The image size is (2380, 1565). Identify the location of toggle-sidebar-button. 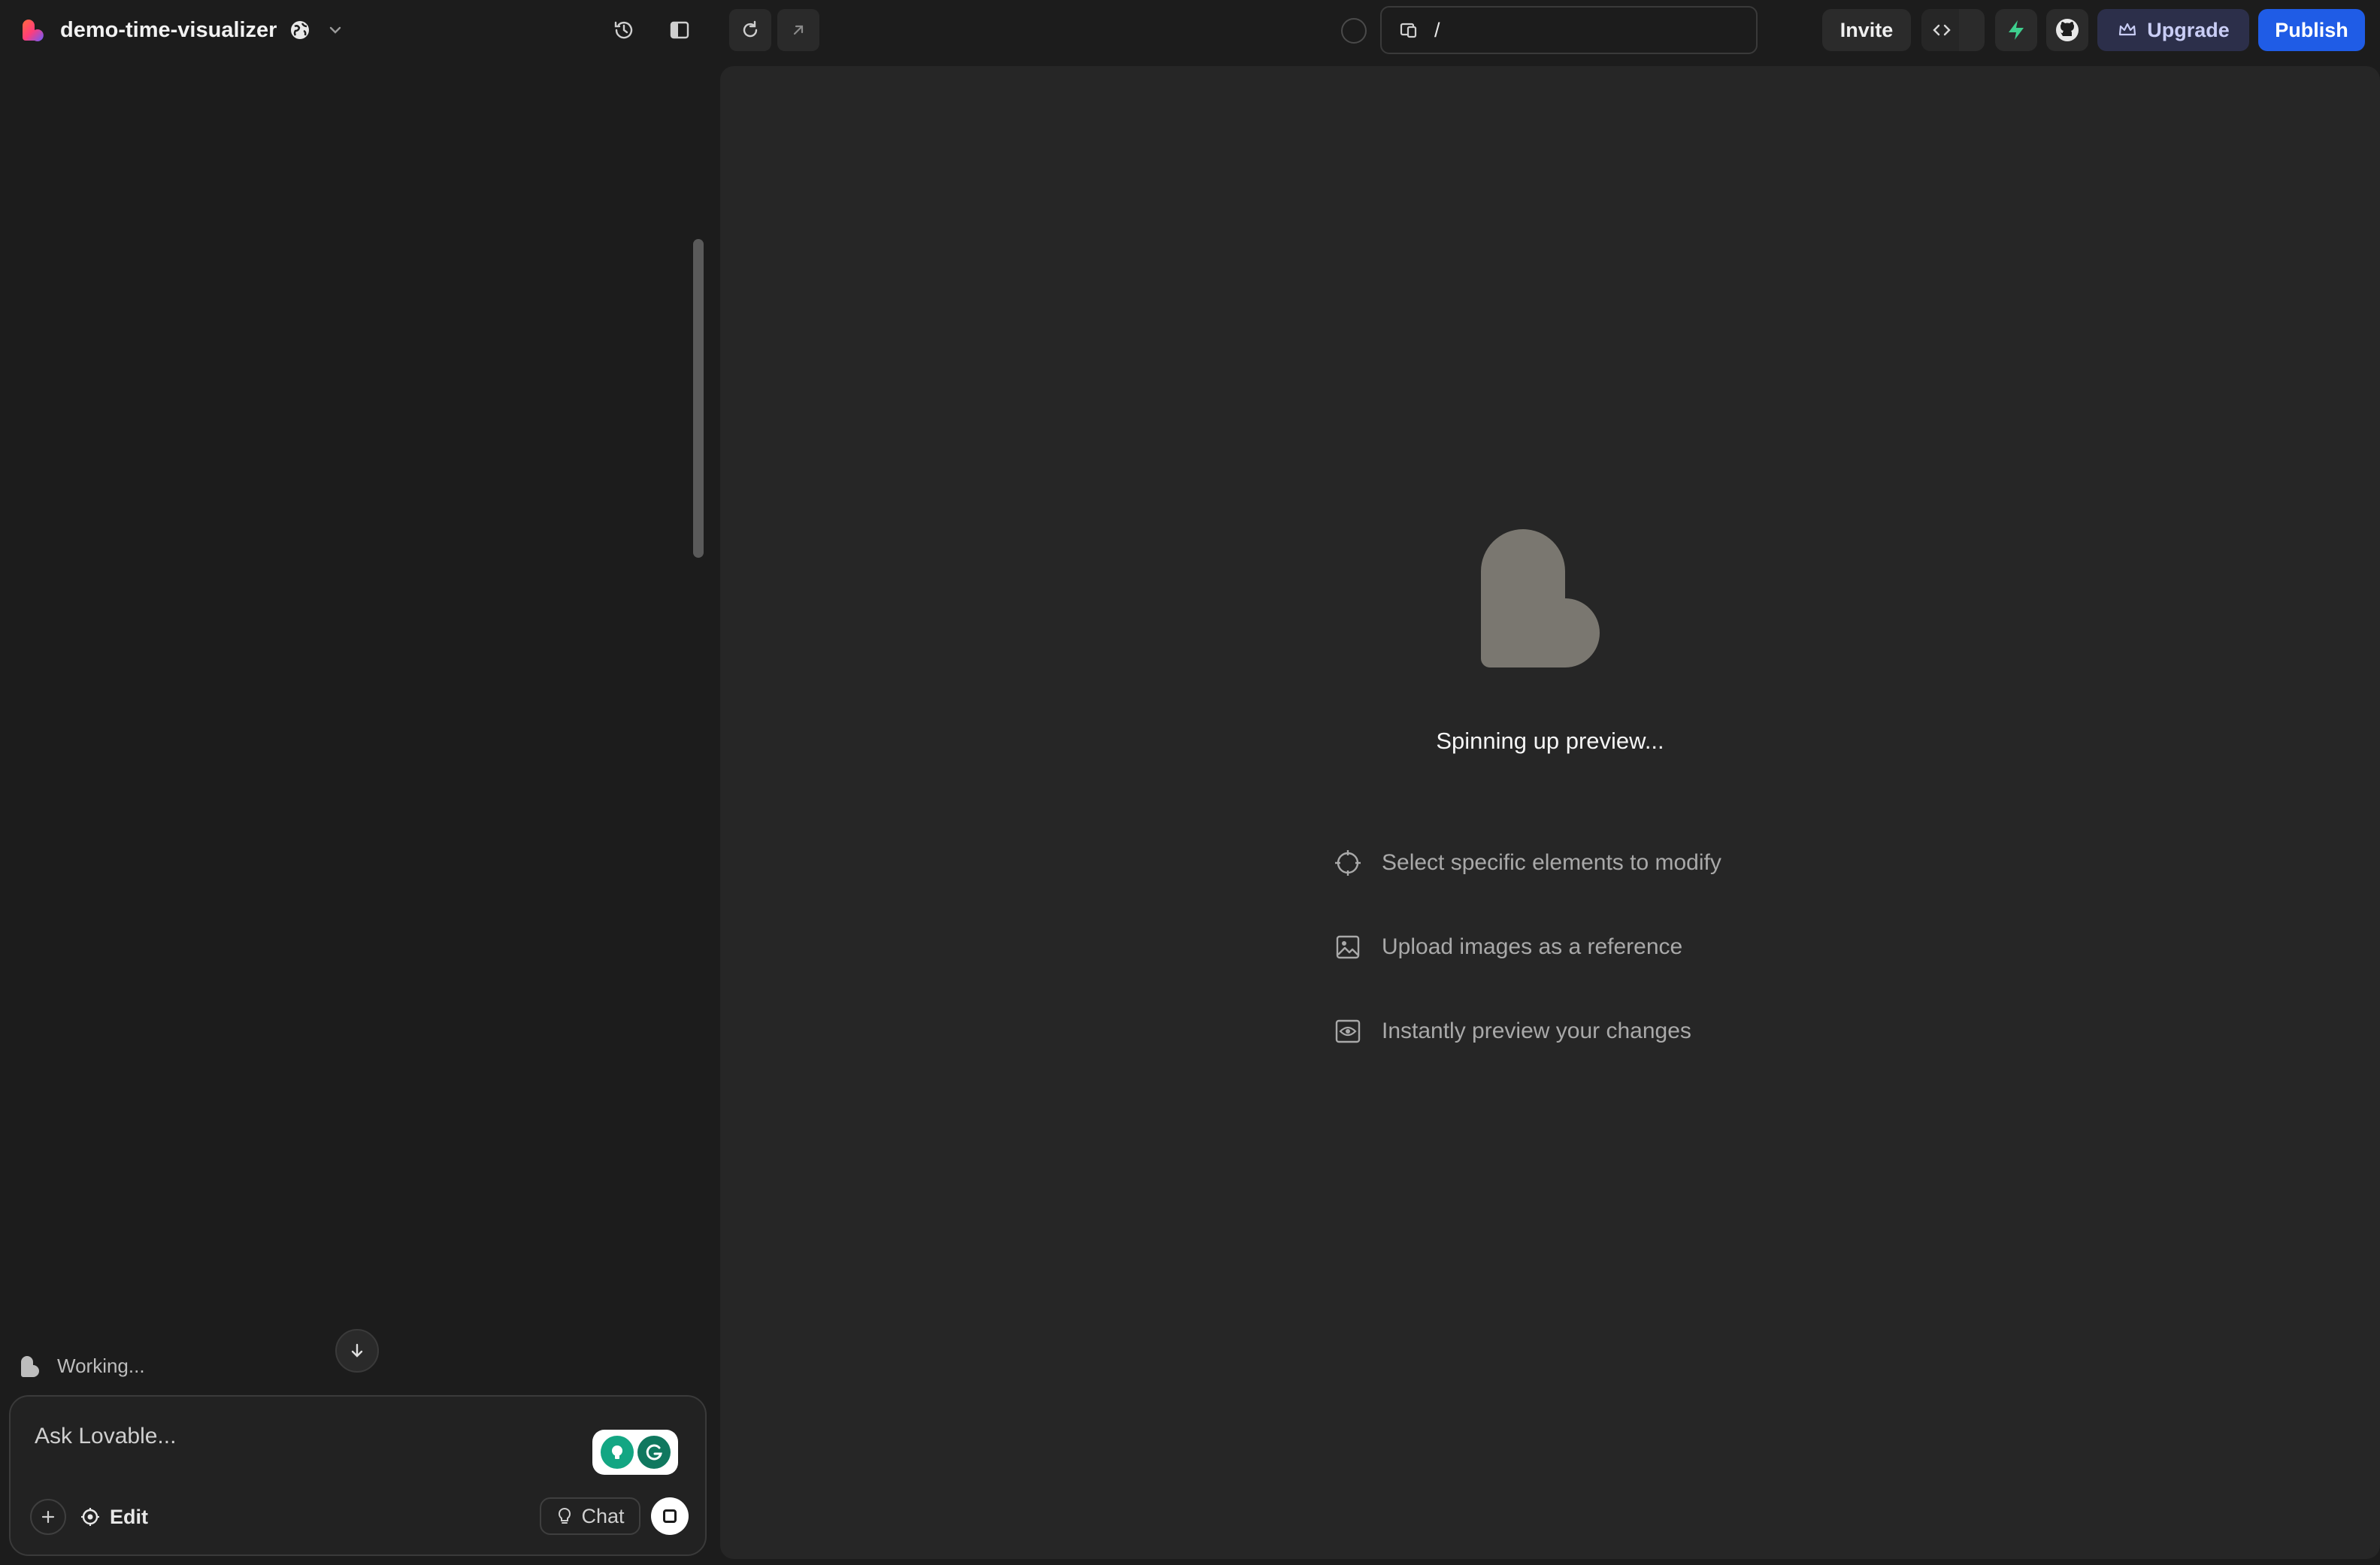
(679, 30).